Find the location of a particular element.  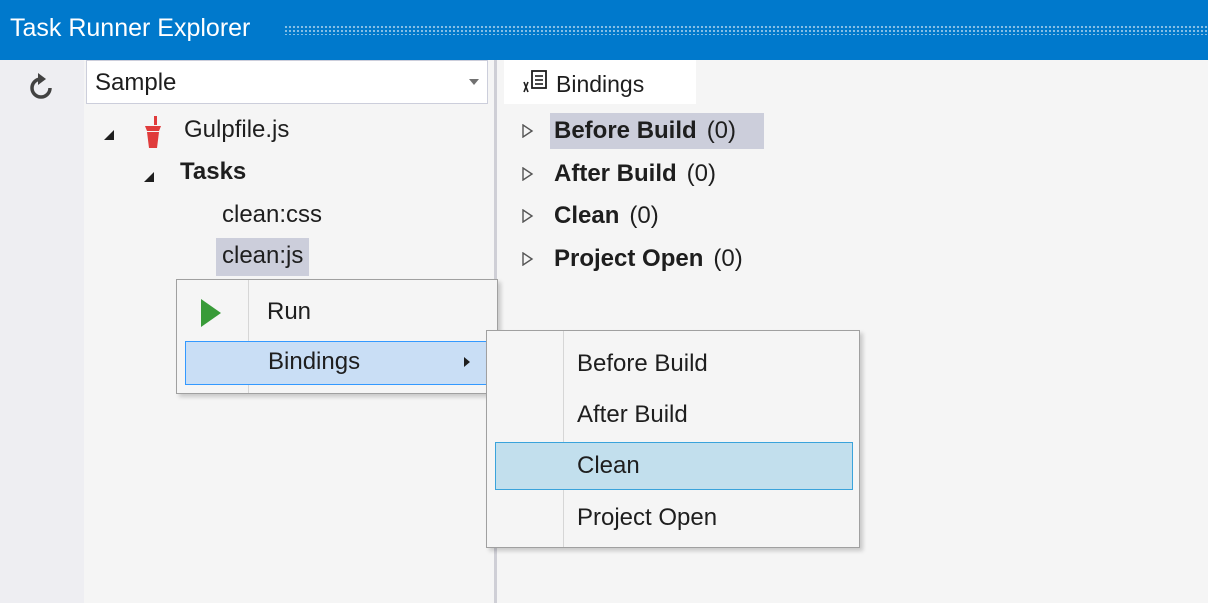

submenu-item-project-open: Project Open is located at coordinates (674, 518).